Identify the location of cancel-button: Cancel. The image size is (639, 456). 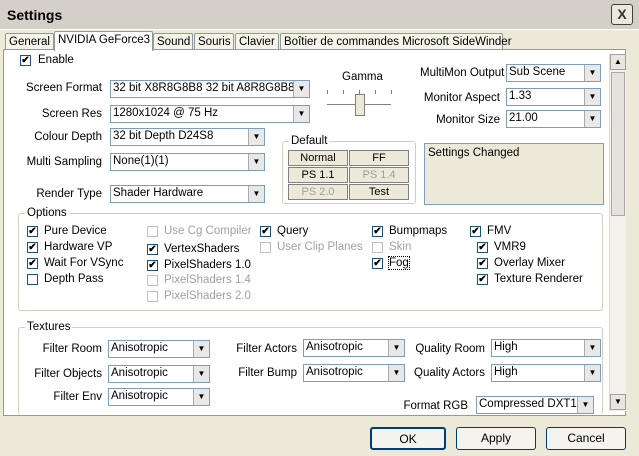
(586, 438).